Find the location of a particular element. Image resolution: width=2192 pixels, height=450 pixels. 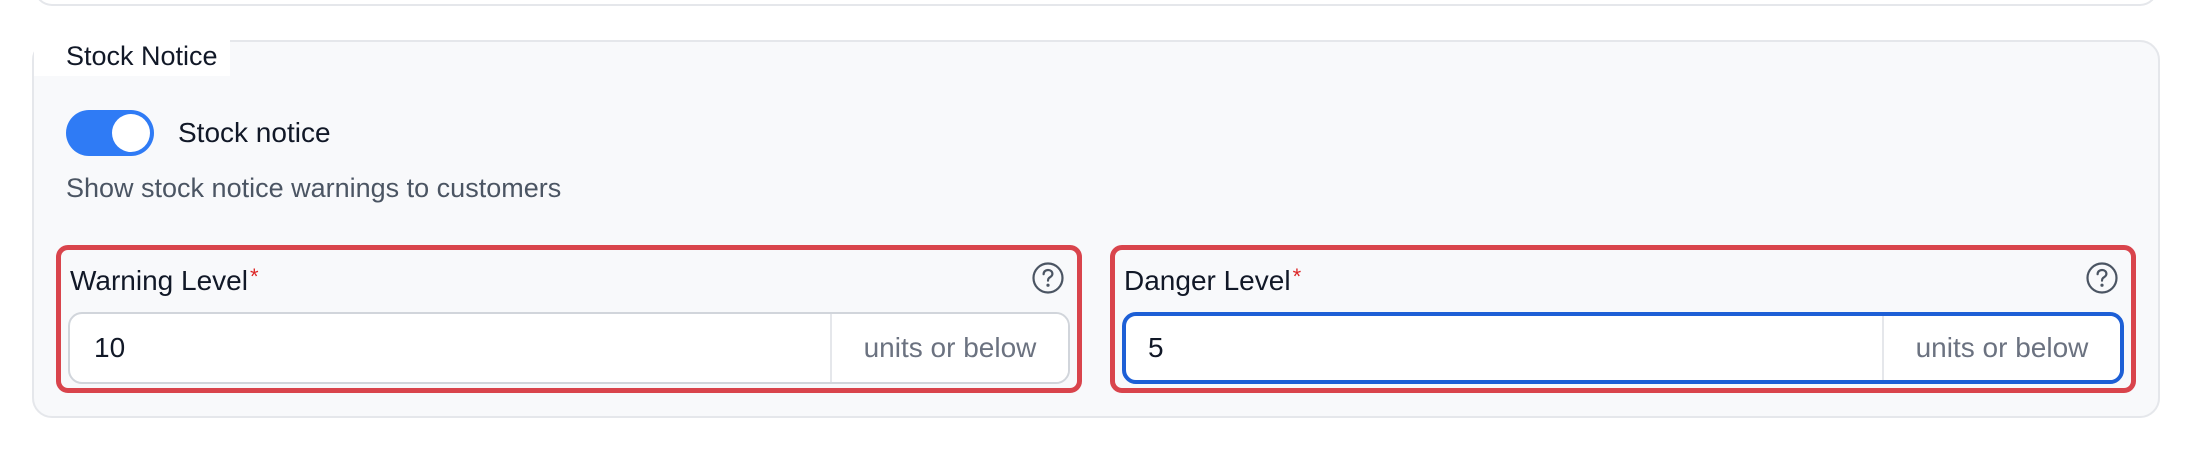

warning-level-input-group: units or below is located at coordinates (569, 348).